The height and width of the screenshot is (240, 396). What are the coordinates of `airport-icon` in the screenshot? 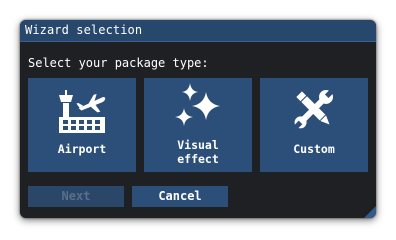 It's located at (82, 111).